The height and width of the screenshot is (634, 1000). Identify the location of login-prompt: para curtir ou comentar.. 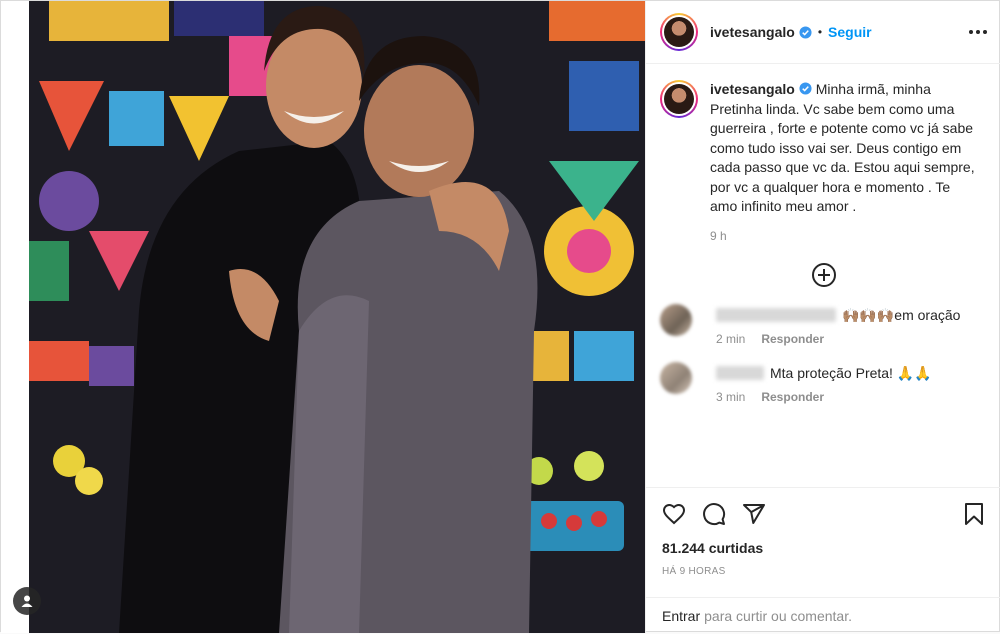
(778, 616).